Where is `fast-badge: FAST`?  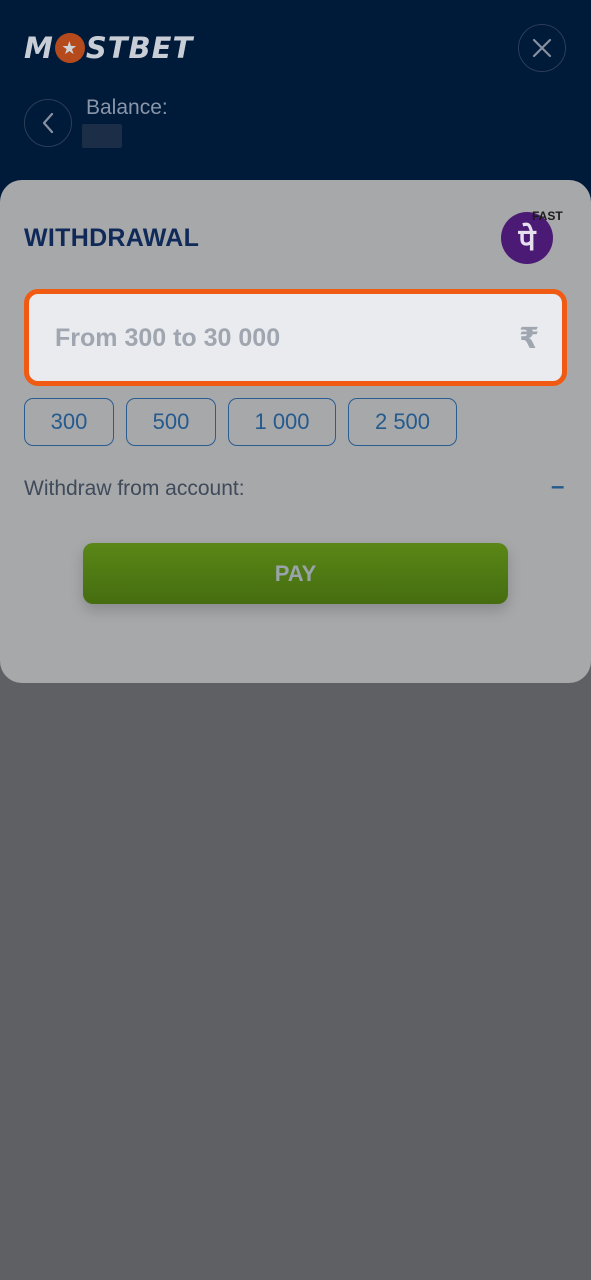
fast-badge: FAST is located at coordinates (547, 216).